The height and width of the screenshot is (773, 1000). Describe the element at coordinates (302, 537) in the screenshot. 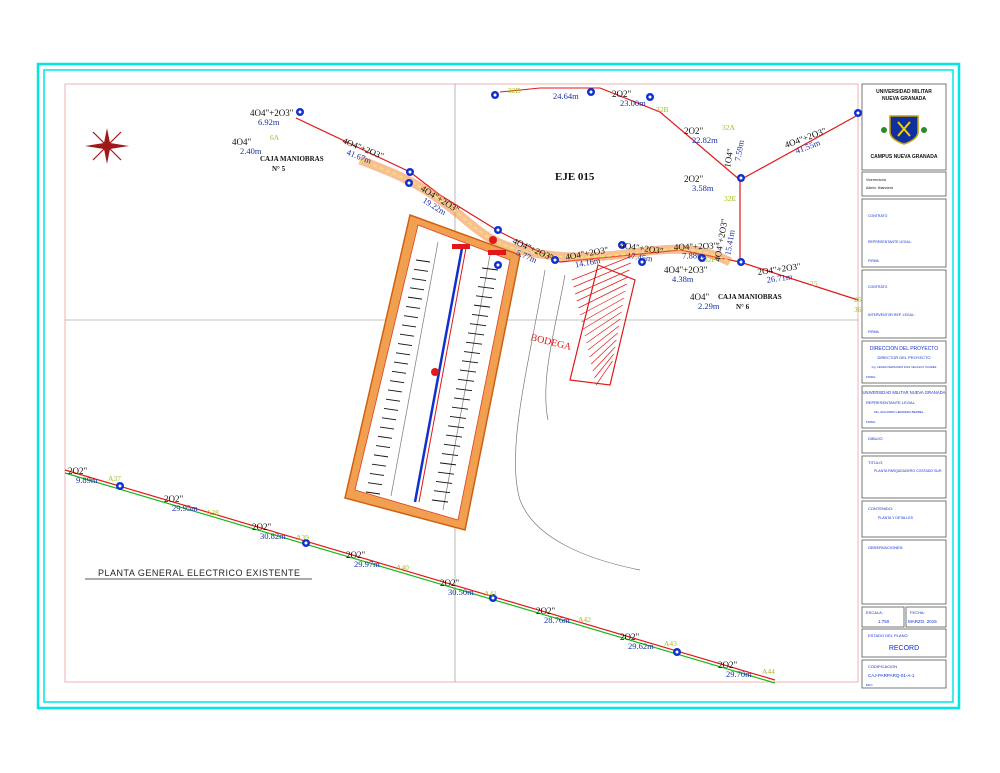

I see `node-label: A39` at that location.